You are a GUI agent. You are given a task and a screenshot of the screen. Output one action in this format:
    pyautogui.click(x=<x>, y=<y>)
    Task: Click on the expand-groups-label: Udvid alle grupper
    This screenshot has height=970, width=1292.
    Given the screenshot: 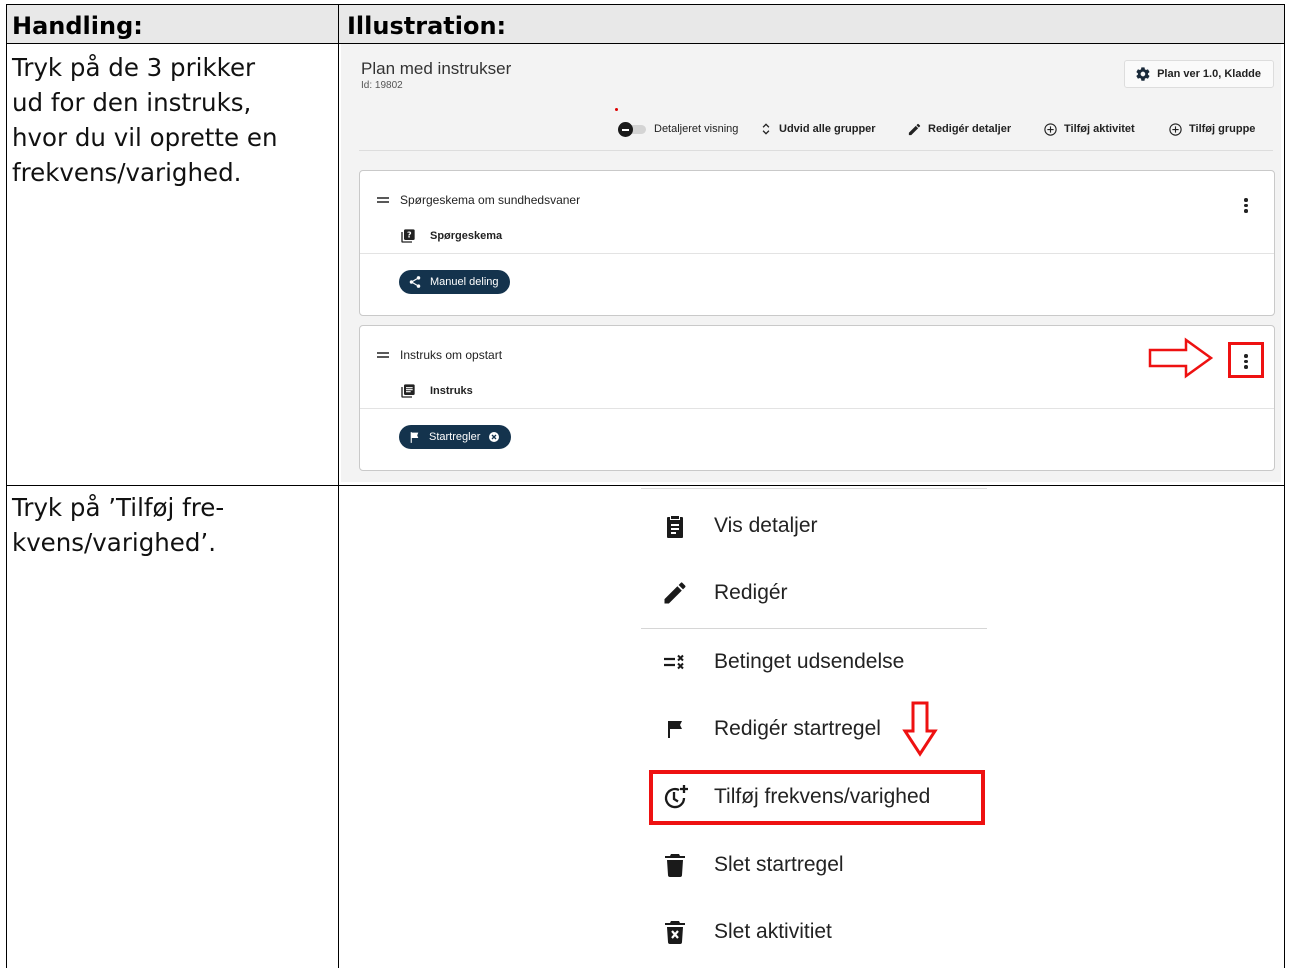 What is the action you would take?
    pyautogui.click(x=827, y=129)
    